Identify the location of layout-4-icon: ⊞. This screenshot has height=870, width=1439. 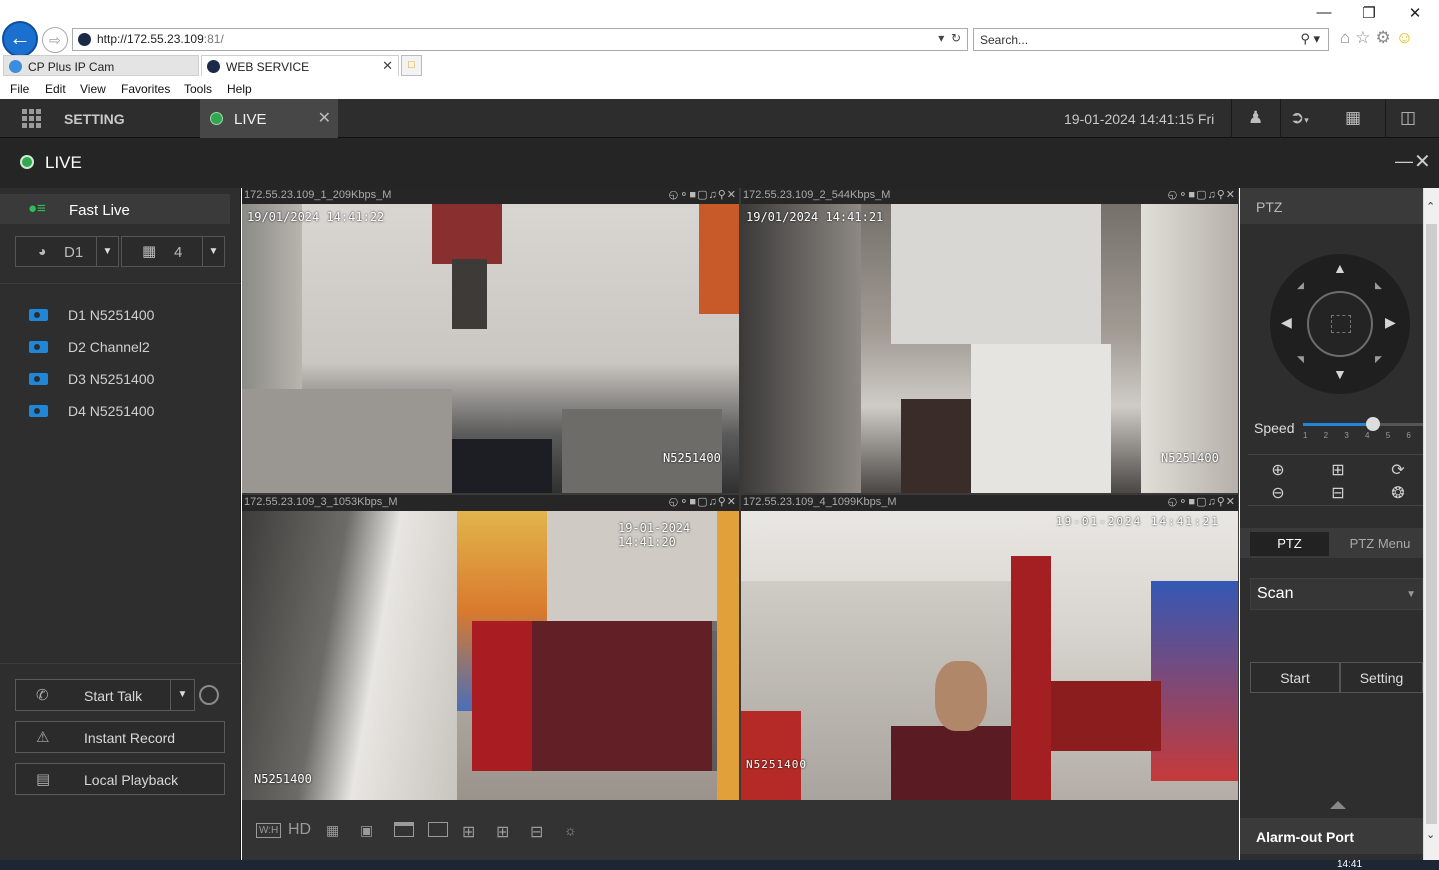
(468, 832).